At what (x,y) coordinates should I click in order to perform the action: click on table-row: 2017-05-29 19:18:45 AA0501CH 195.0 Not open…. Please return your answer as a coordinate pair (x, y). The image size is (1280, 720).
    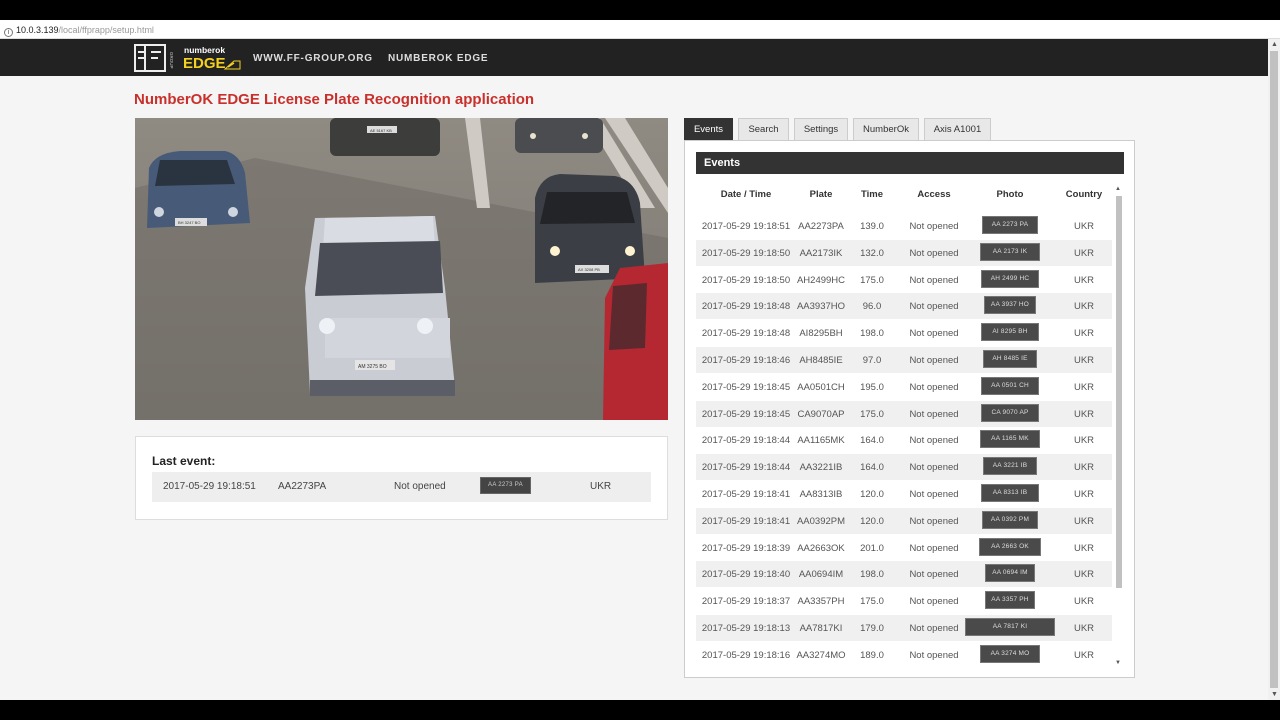
    Looking at the image, I should click on (904, 387).